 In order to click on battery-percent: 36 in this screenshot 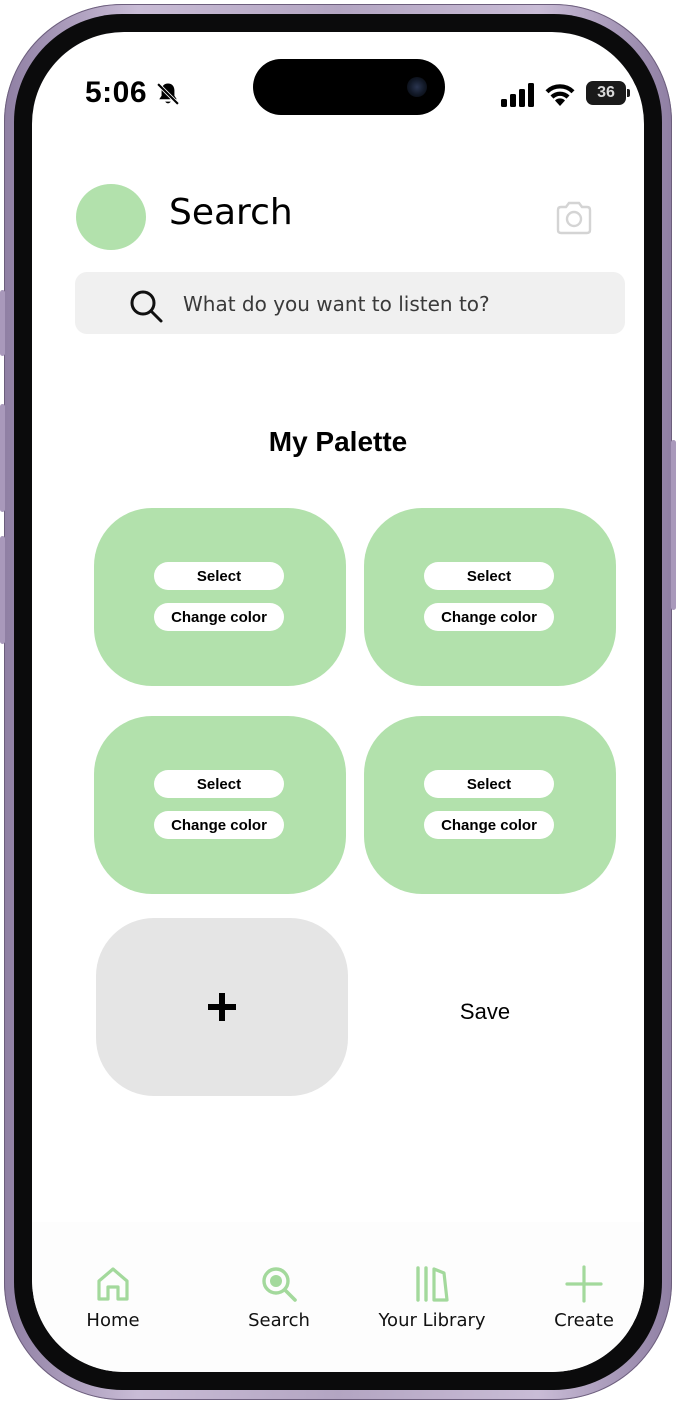, I will do `click(606, 92)`.